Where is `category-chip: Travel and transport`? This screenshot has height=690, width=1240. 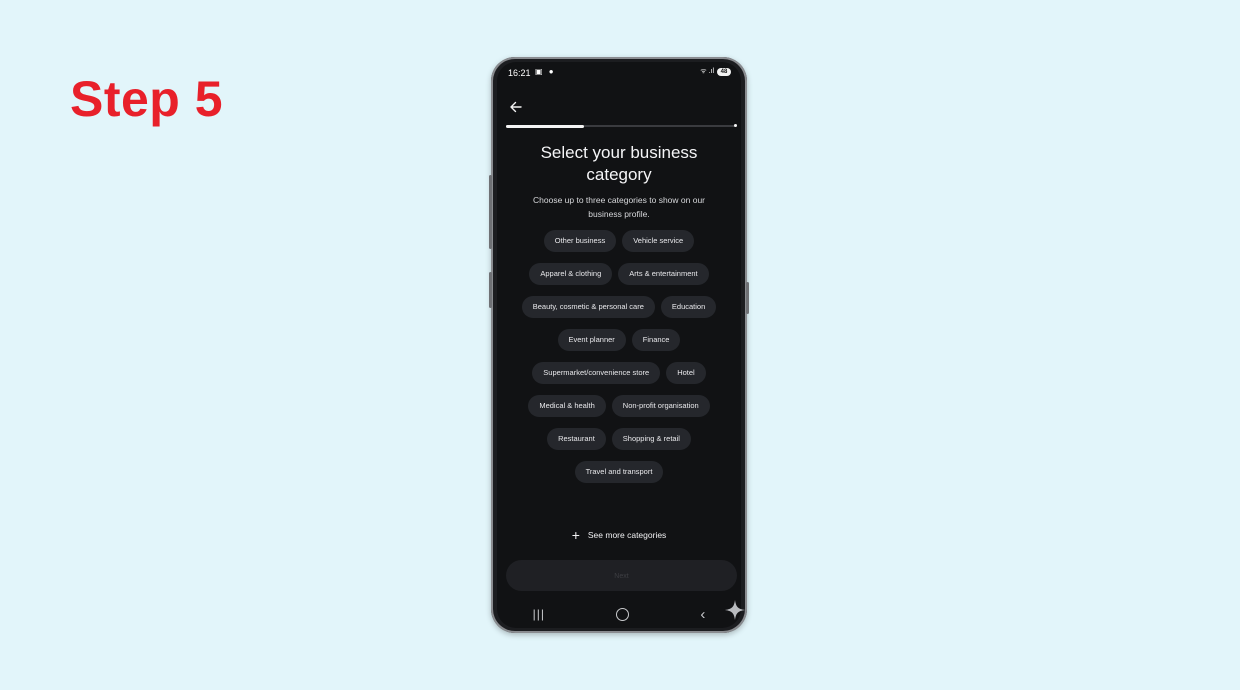
category-chip: Travel and transport is located at coordinates (619, 472).